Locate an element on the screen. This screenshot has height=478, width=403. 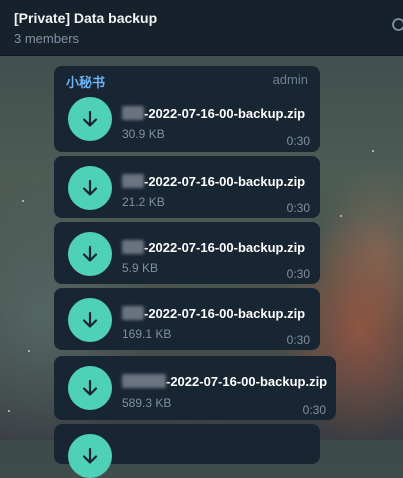
file-message: -2022-07-16-00-backup.zip 169.1 KB 0:30 is located at coordinates (187, 319).